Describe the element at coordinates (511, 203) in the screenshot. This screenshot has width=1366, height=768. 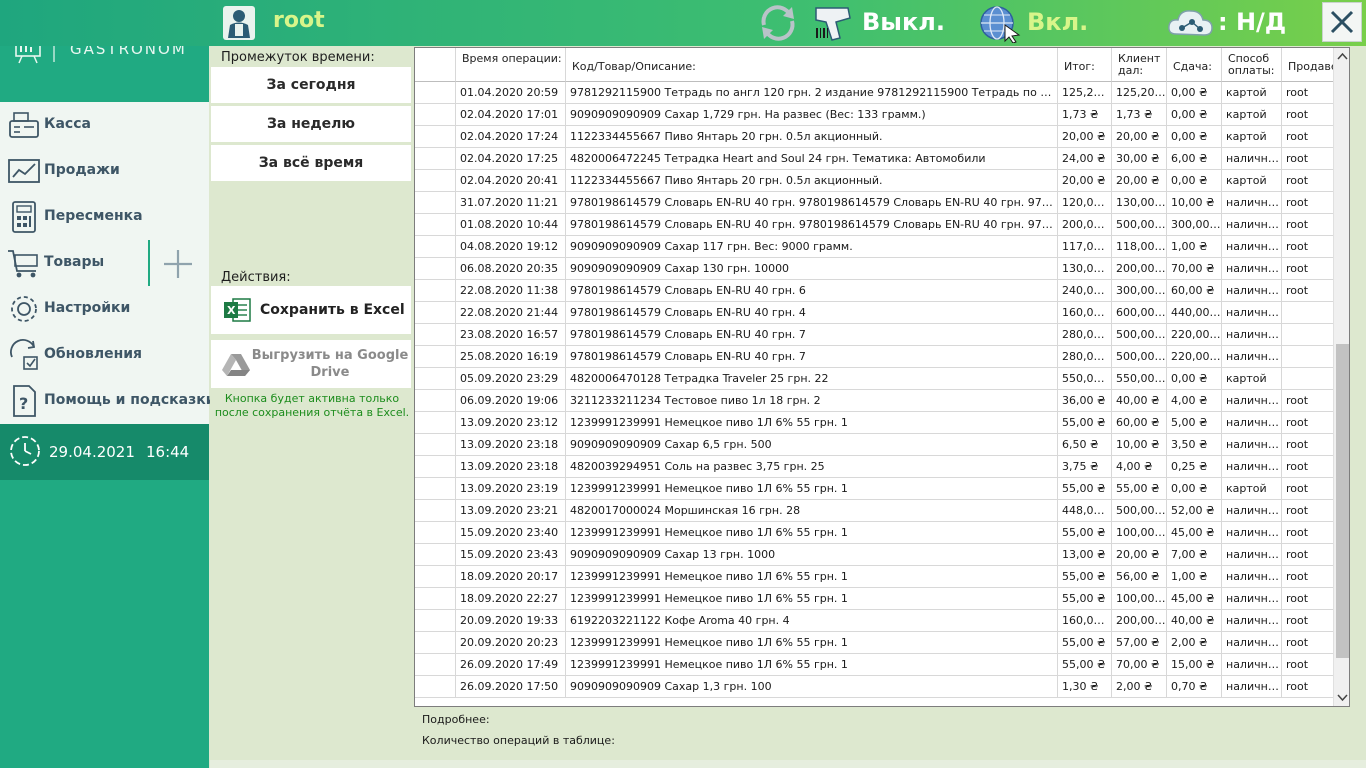
I see `cell-time: 31.07.2020 11:21` at that location.